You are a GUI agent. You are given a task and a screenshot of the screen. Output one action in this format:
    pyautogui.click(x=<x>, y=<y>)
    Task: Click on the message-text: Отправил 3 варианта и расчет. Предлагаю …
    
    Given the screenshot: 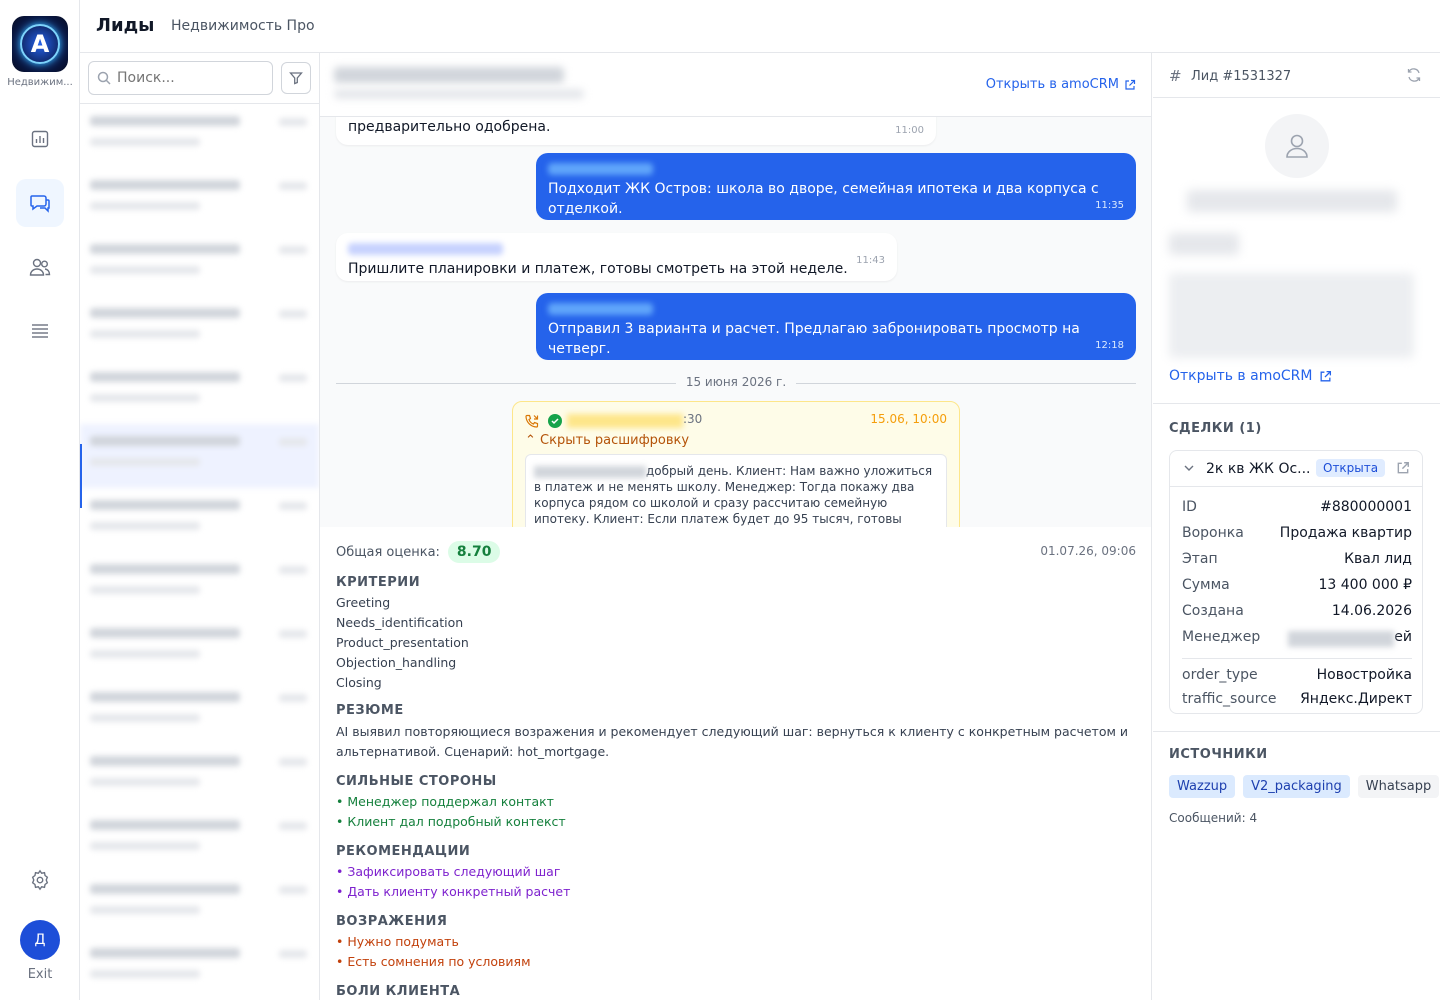 What is the action you would take?
    pyautogui.click(x=814, y=339)
    